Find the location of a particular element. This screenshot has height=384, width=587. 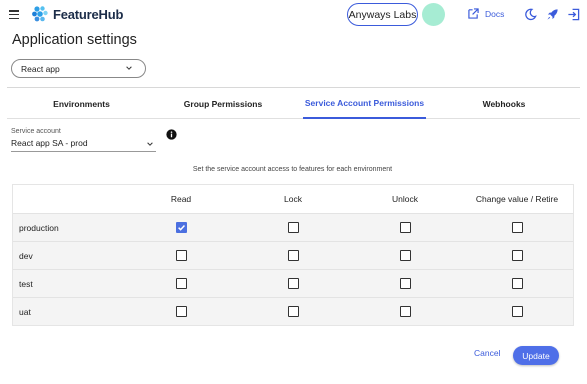

logout-icon is located at coordinates (573, 14).